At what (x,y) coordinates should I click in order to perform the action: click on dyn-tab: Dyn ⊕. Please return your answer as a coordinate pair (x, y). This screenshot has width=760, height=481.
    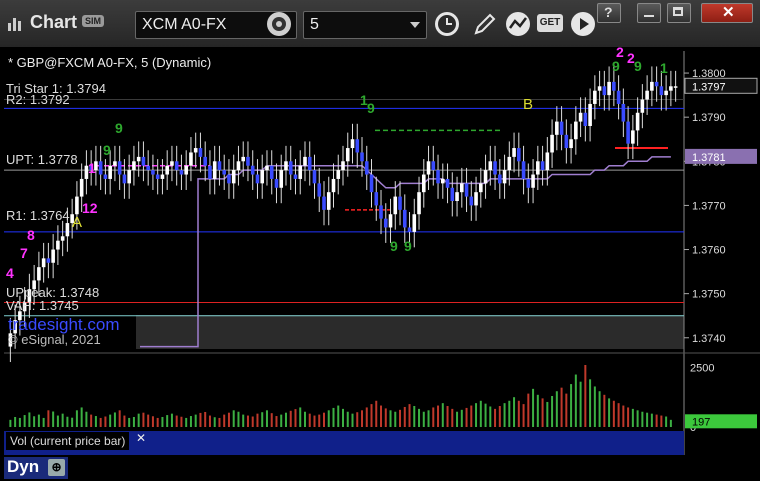
    Looking at the image, I should click on (36, 468).